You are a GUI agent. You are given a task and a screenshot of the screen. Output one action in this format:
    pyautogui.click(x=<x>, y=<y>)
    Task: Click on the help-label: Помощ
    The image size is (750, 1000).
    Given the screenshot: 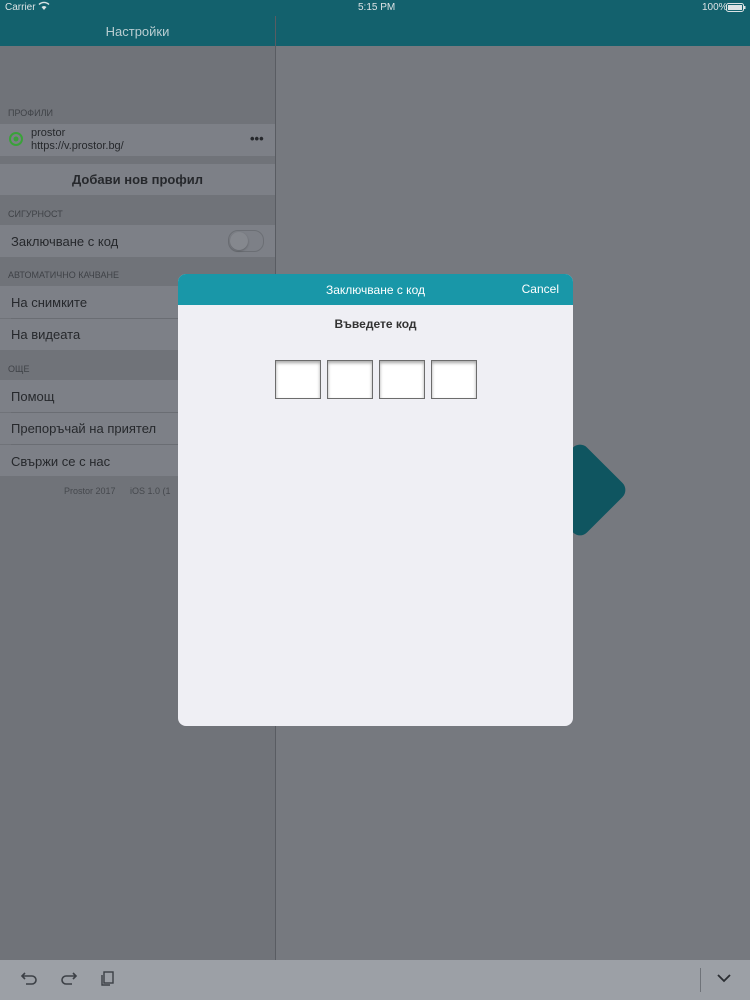 What is the action you would take?
    pyautogui.click(x=33, y=396)
    